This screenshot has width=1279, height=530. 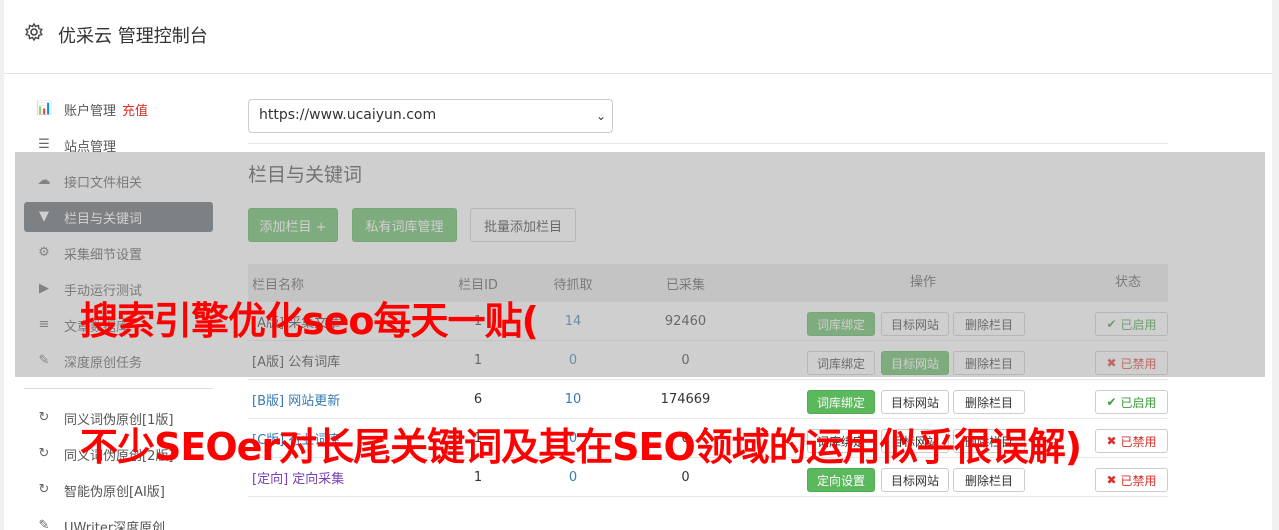 What do you see at coordinates (348, 115) in the screenshot?
I see `site-select-value: https://www.ucaiyun.com` at bounding box center [348, 115].